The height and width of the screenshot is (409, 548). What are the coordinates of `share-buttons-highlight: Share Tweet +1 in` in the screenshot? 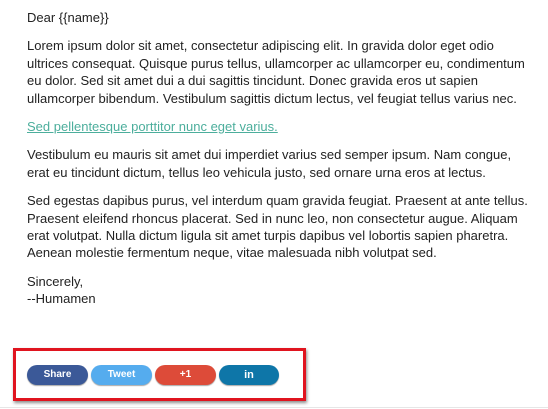 It's located at (159, 374).